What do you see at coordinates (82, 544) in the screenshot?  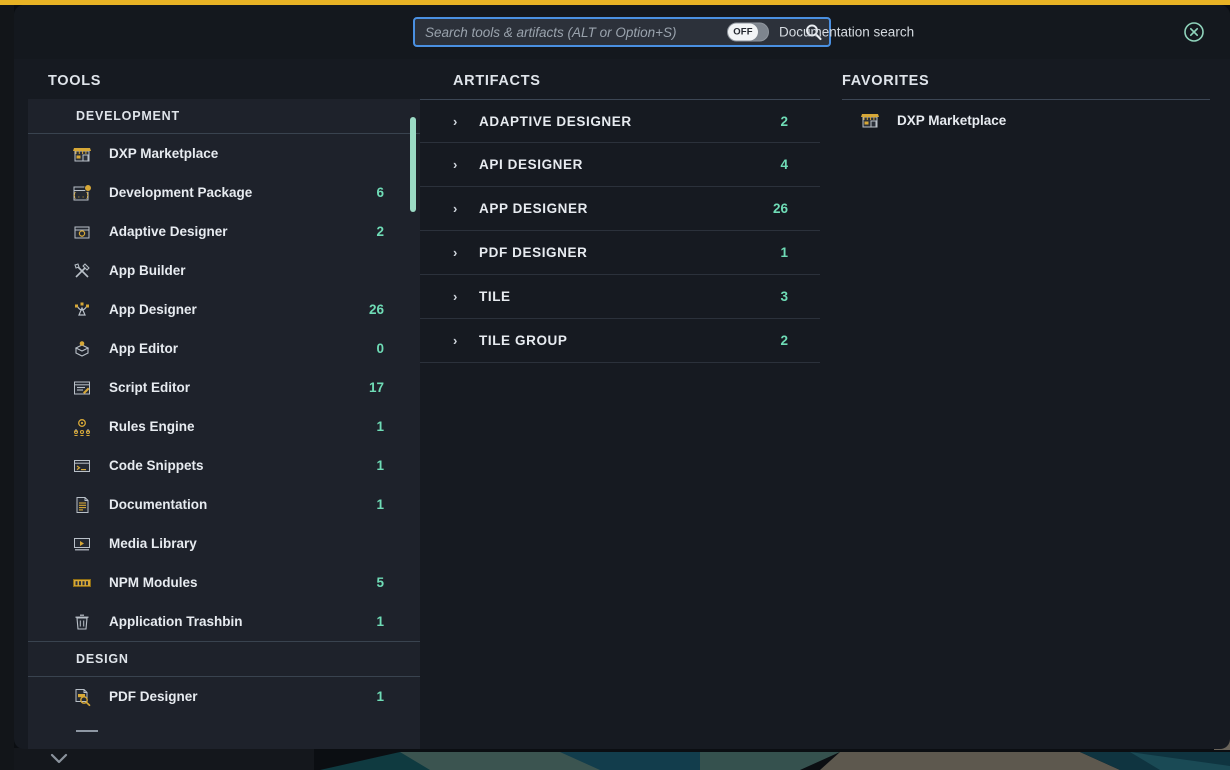 I see `media-play-icon` at bounding box center [82, 544].